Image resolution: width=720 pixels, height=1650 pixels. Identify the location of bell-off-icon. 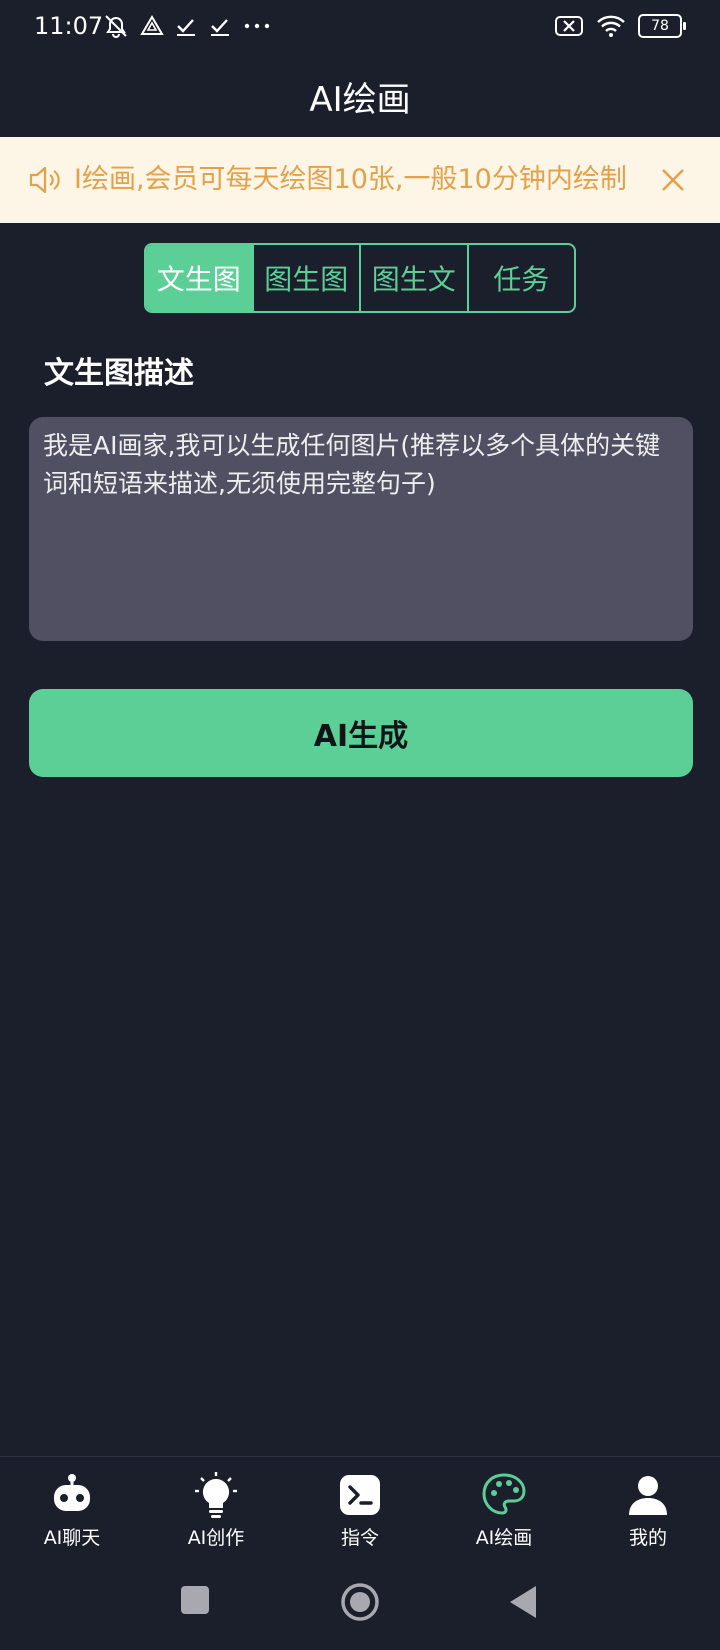
(116, 26).